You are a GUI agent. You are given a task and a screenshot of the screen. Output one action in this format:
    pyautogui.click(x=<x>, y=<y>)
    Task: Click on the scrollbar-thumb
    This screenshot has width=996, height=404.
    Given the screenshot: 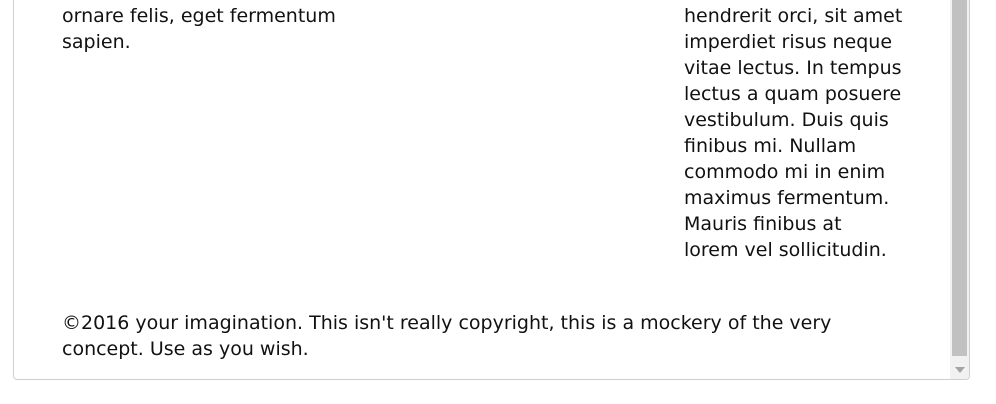 What is the action you would take?
    pyautogui.click(x=959, y=178)
    